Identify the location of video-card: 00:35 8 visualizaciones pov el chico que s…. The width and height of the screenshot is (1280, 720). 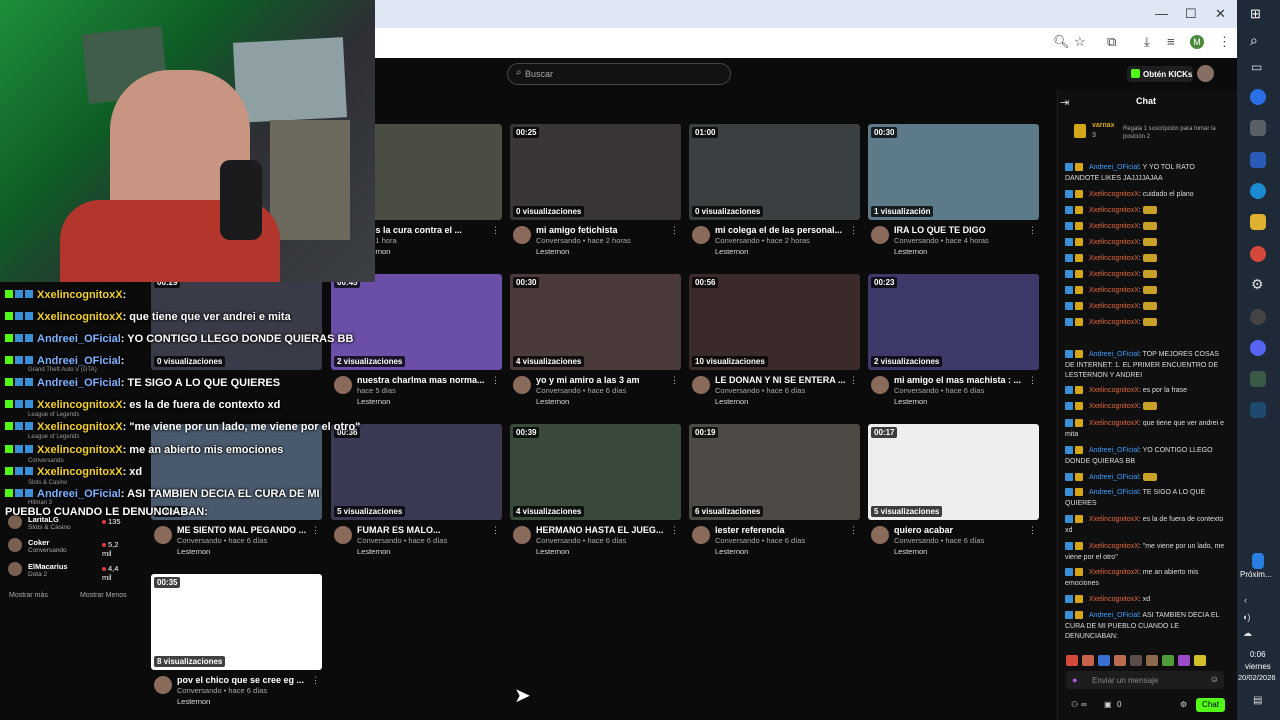
(236, 640).